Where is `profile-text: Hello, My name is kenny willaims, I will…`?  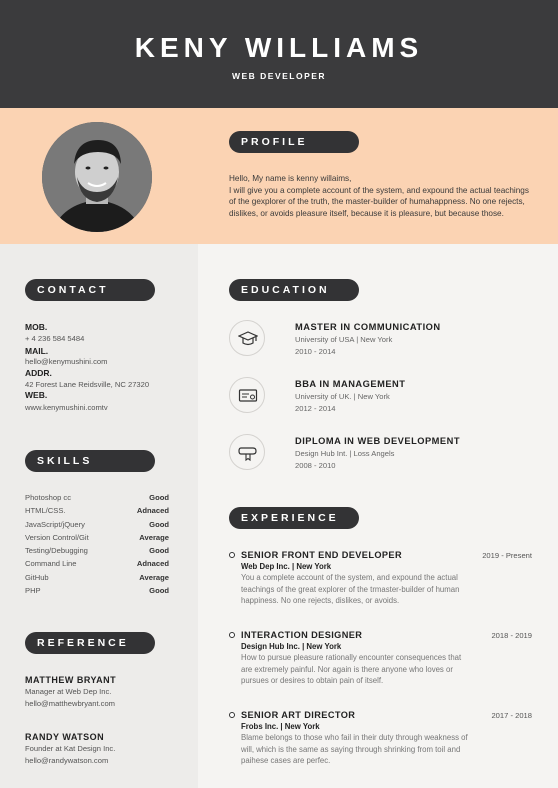 profile-text: Hello, My name is kenny willaims, I will… is located at coordinates (381, 196).